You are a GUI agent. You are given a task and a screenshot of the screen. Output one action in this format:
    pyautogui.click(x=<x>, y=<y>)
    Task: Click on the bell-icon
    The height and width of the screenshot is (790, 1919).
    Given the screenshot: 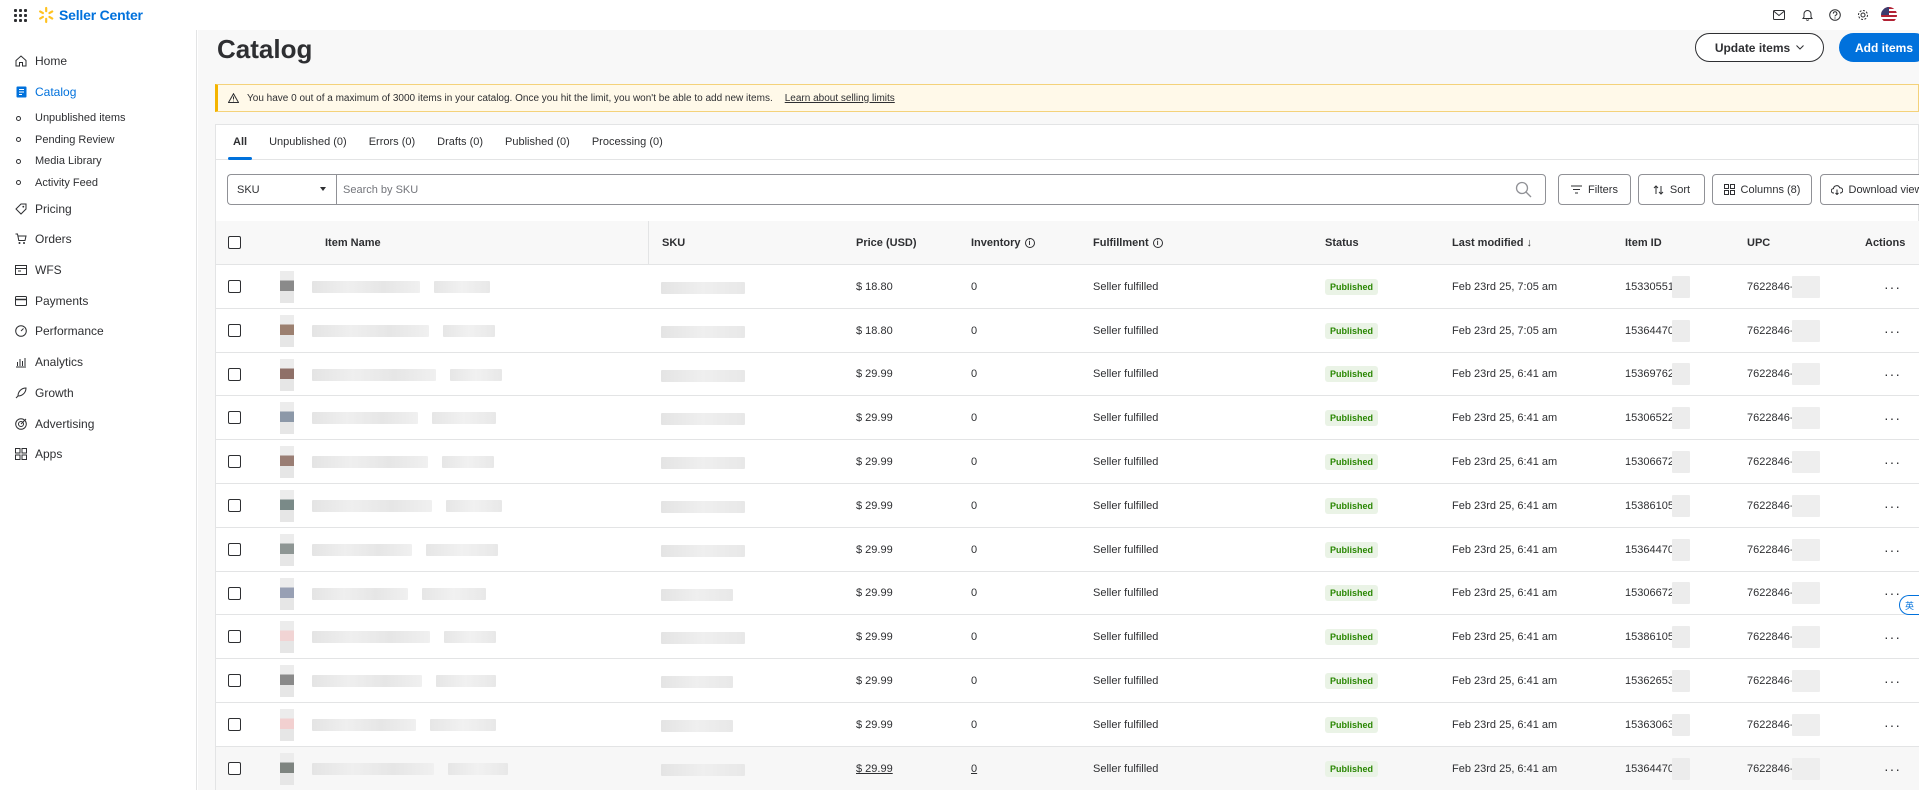 What is the action you would take?
    pyautogui.click(x=1807, y=15)
    